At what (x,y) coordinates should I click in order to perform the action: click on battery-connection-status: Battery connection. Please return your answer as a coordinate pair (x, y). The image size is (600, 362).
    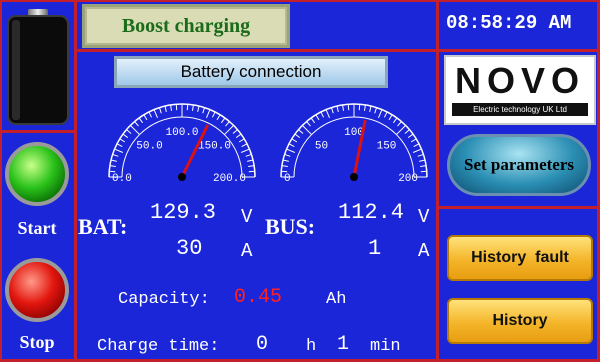
    Looking at the image, I should click on (251, 72).